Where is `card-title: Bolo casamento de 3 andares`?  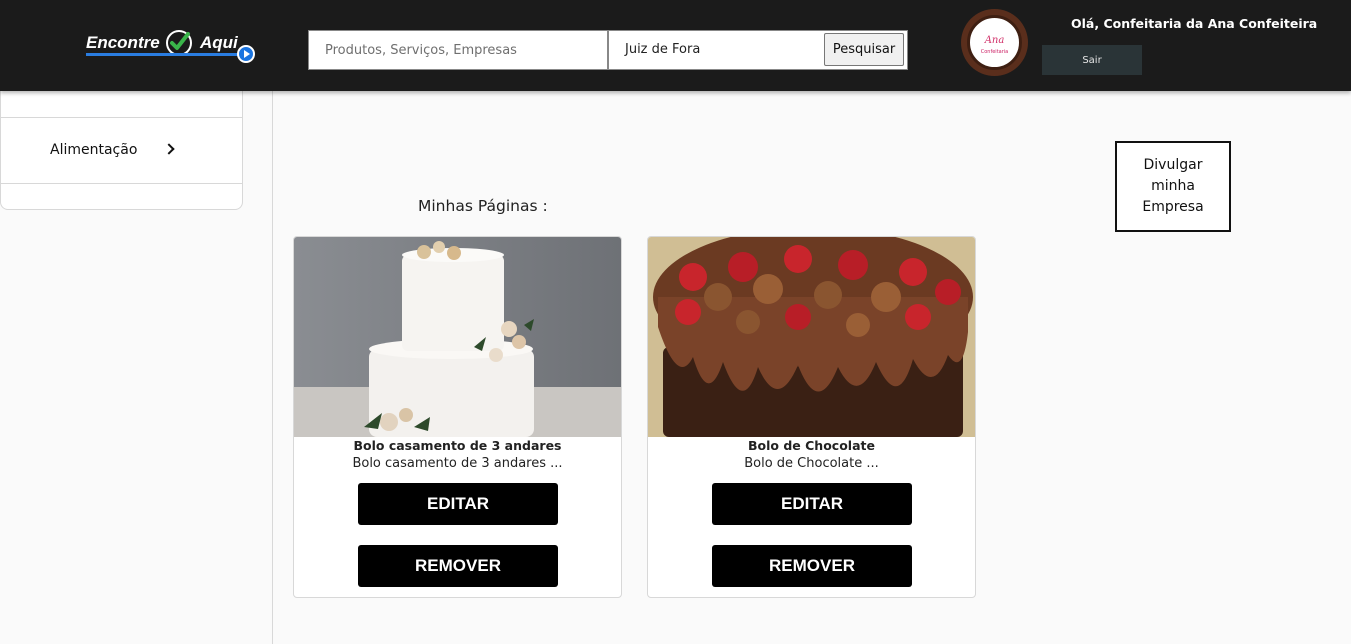
card-title: Bolo casamento de 3 andares is located at coordinates (457, 445).